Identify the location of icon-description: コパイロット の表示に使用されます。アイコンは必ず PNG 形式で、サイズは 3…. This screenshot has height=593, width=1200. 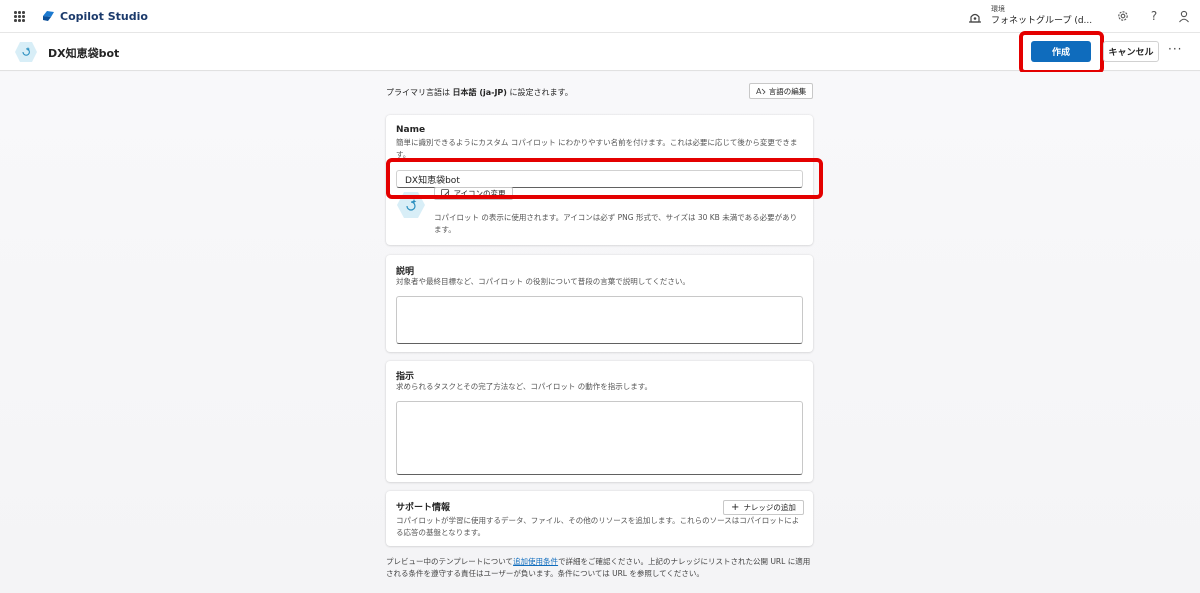
(616, 223).